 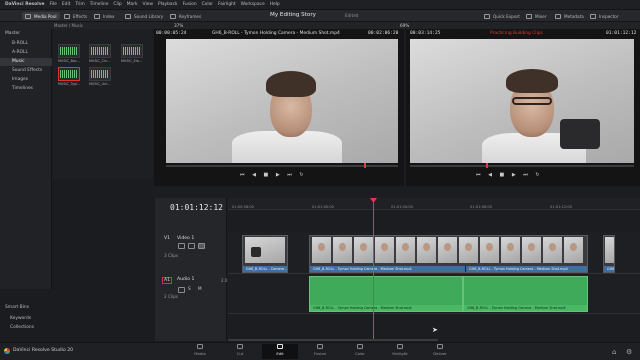 I want to click on program-timecode-left: 00:03:14:25, so click(x=425, y=33).